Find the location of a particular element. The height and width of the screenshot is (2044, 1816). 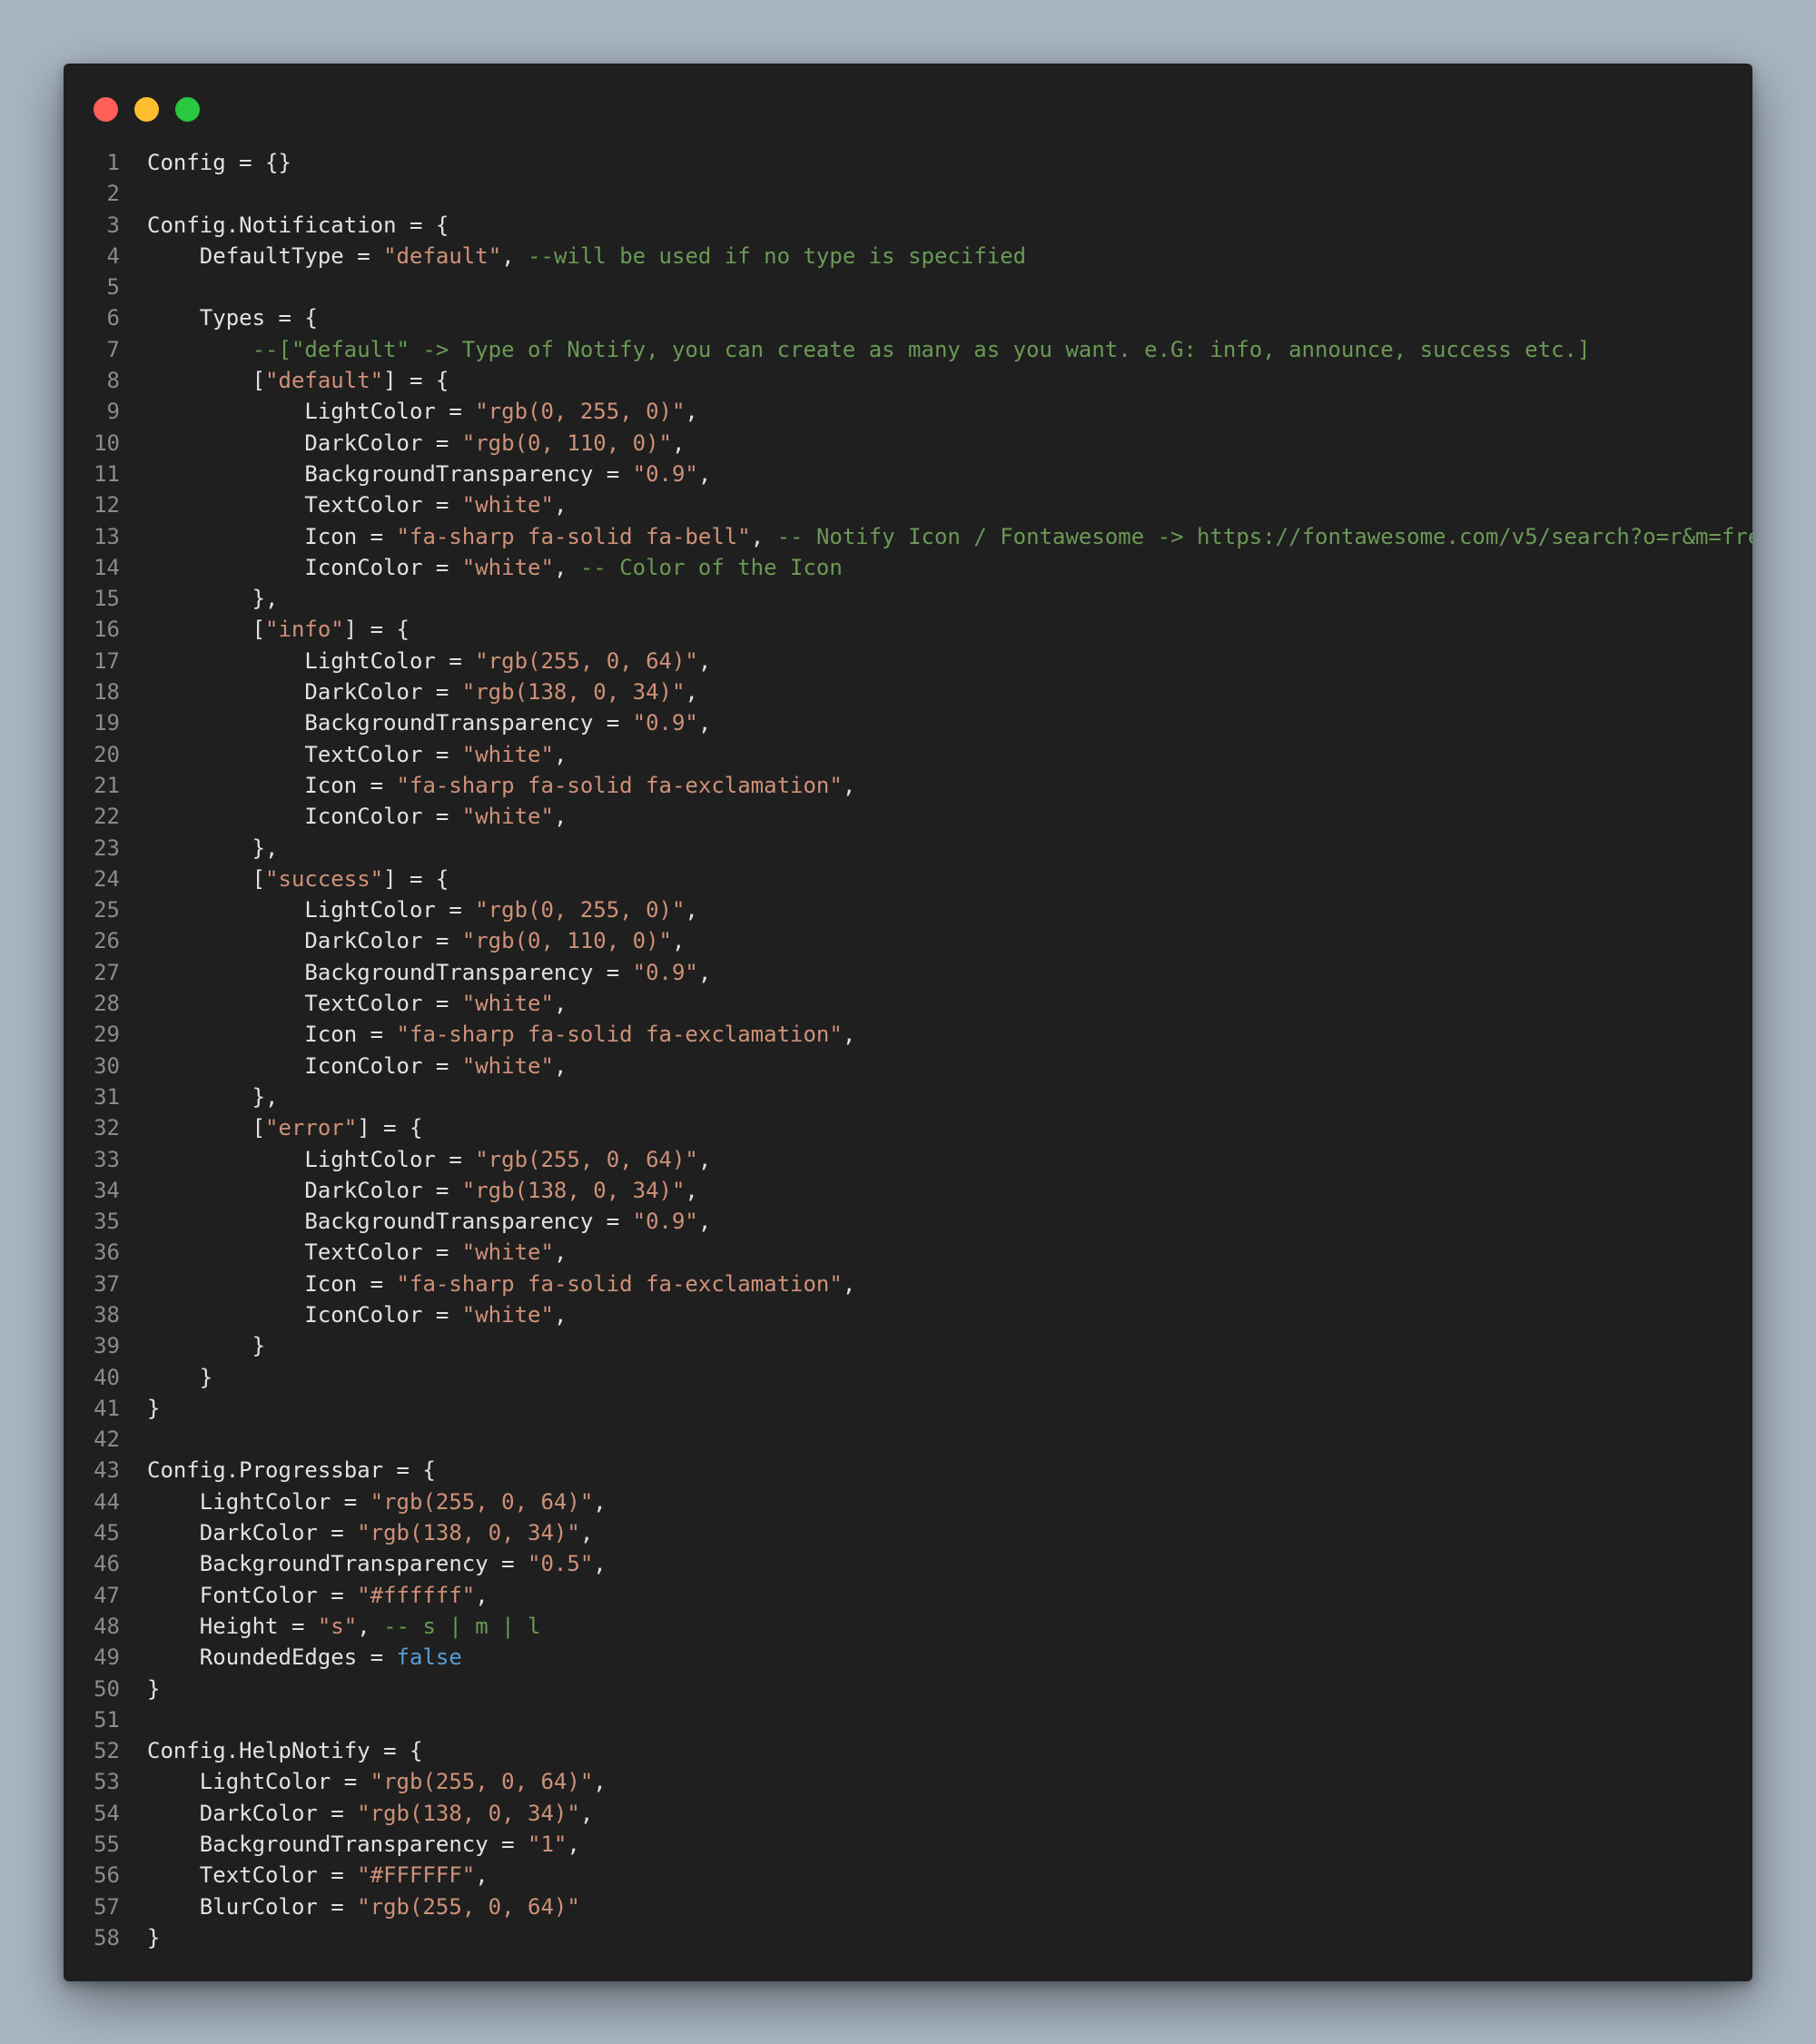

code-token: }, is located at coordinates (213, 847).